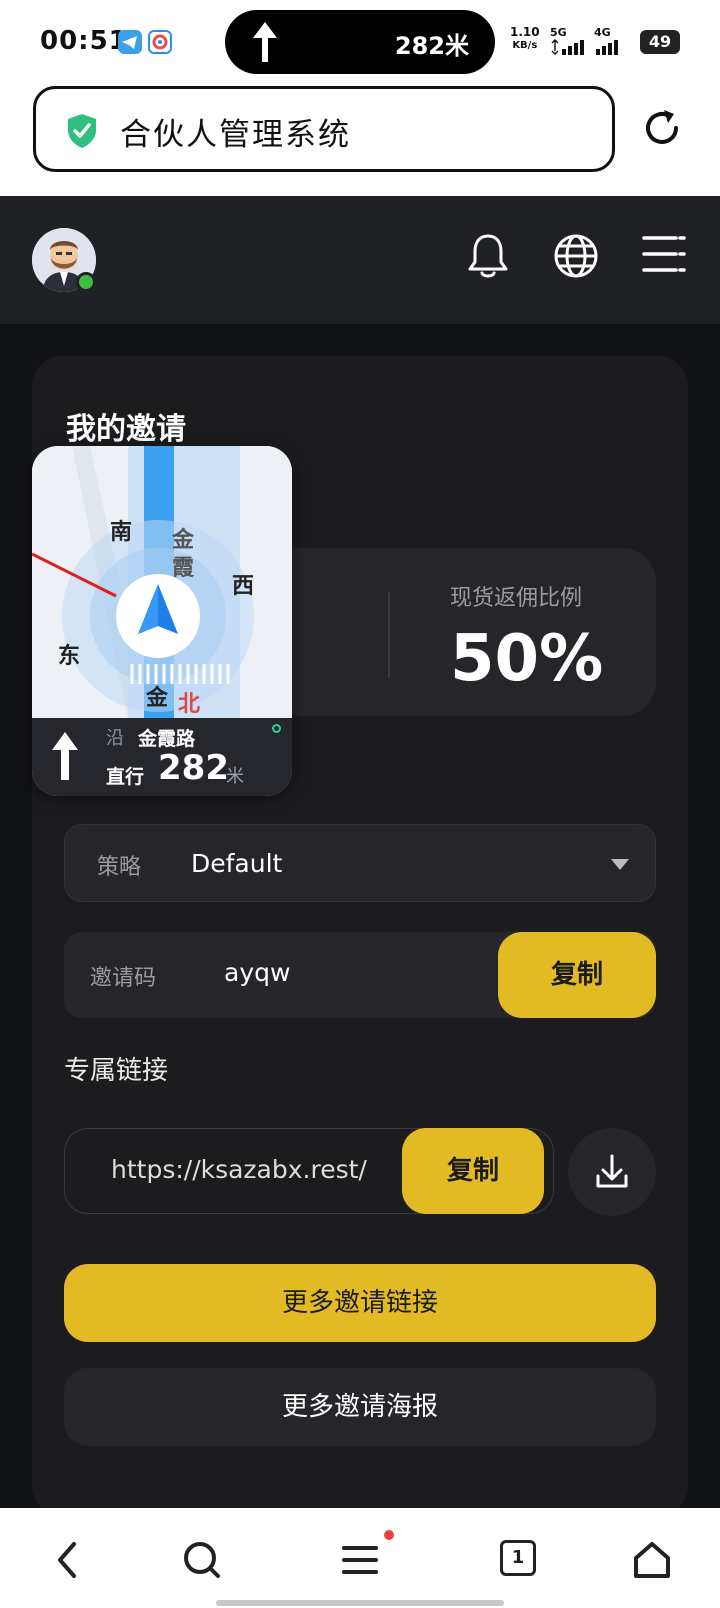 The height and width of the screenshot is (1608, 720). What do you see at coordinates (84, 41) in the screenshot?
I see `clock: 00:51` at bounding box center [84, 41].